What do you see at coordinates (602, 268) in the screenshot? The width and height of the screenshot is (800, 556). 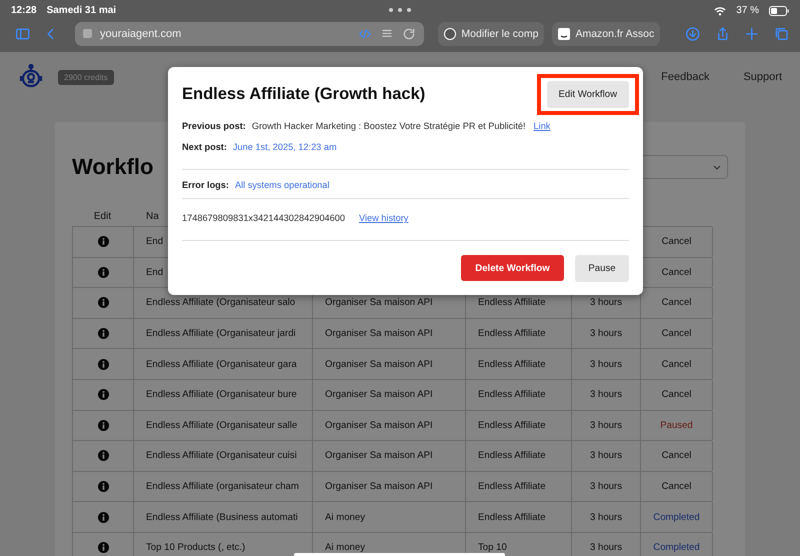 I see `pause-button: Pause` at bounding box center [602, 268].